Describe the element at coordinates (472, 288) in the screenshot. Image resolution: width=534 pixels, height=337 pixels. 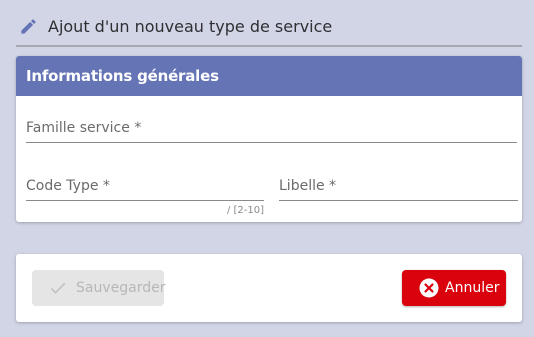
I see `cancel-button-label: Annuler` at that location.